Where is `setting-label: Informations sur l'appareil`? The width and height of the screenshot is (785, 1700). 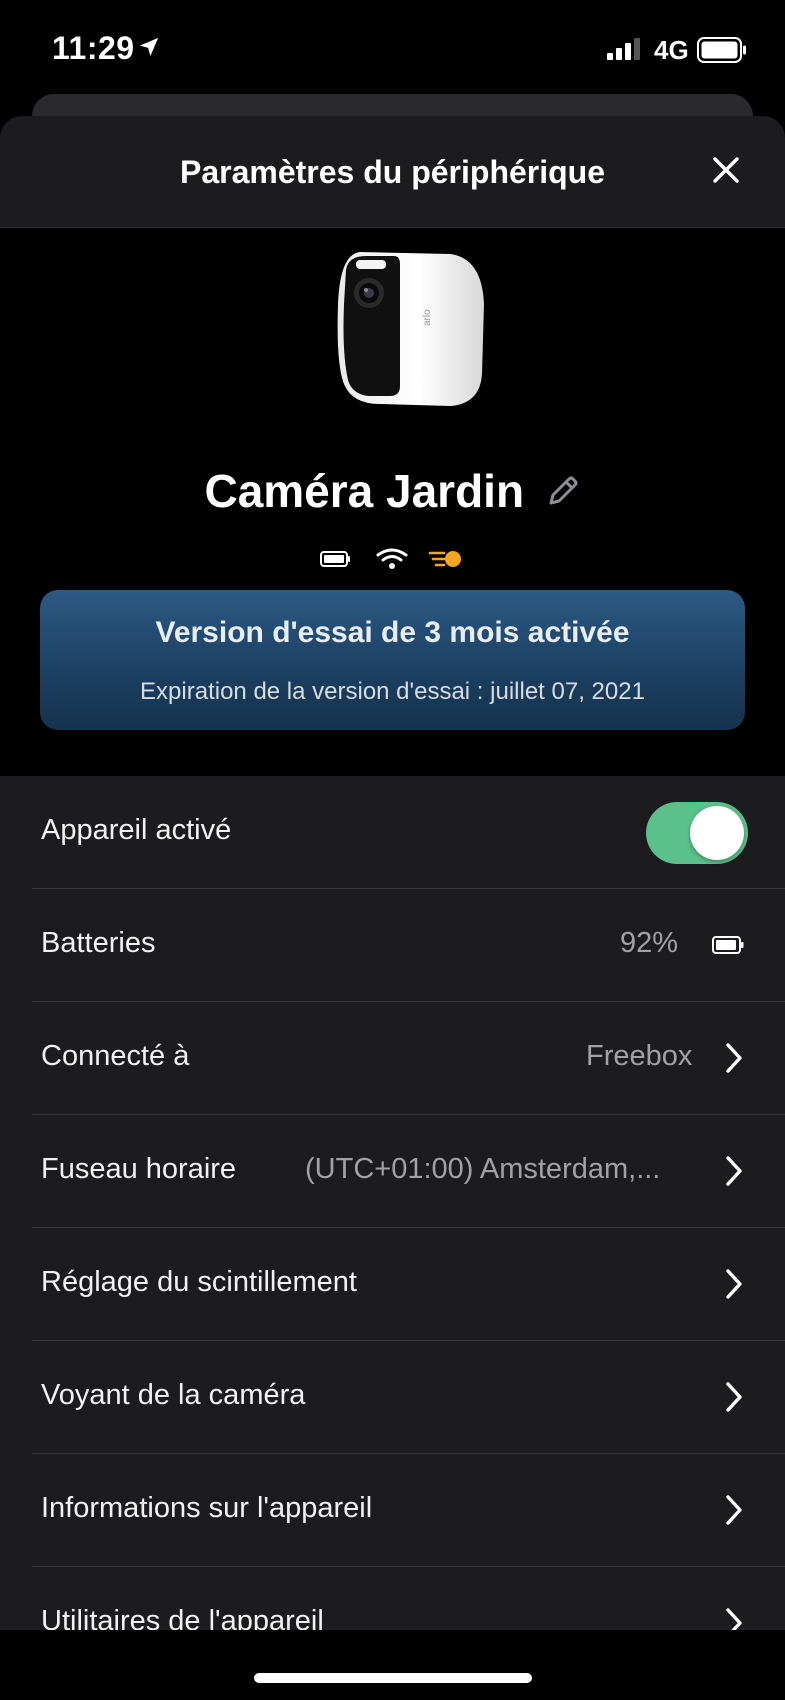
setting-label: Informations sur l'appareil is located at coordinates (207, 1508).